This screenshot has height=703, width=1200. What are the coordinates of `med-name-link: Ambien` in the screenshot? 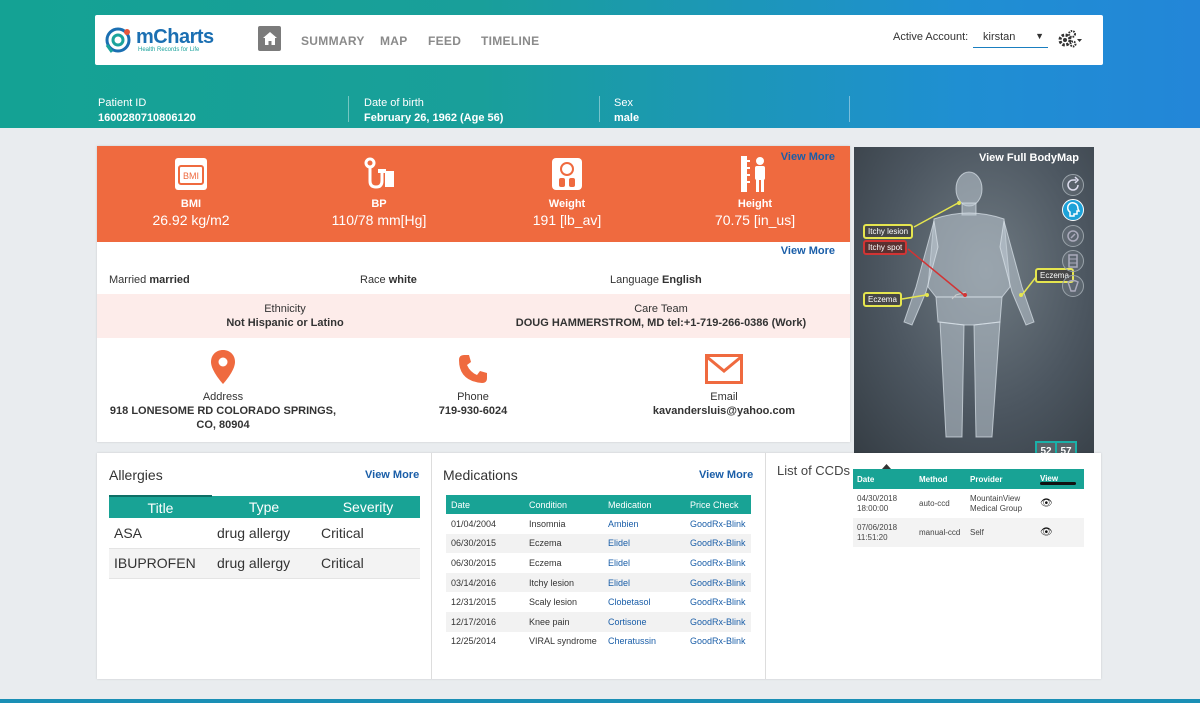 It's located at (644, 524).